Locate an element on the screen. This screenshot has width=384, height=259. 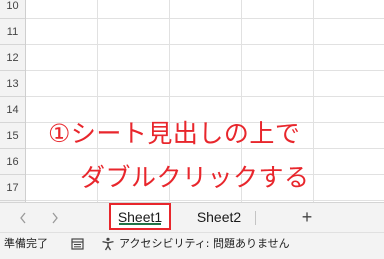
sheet-tab-bar: Sheet1 Sheet2 + is located at coordinates (192, 217).